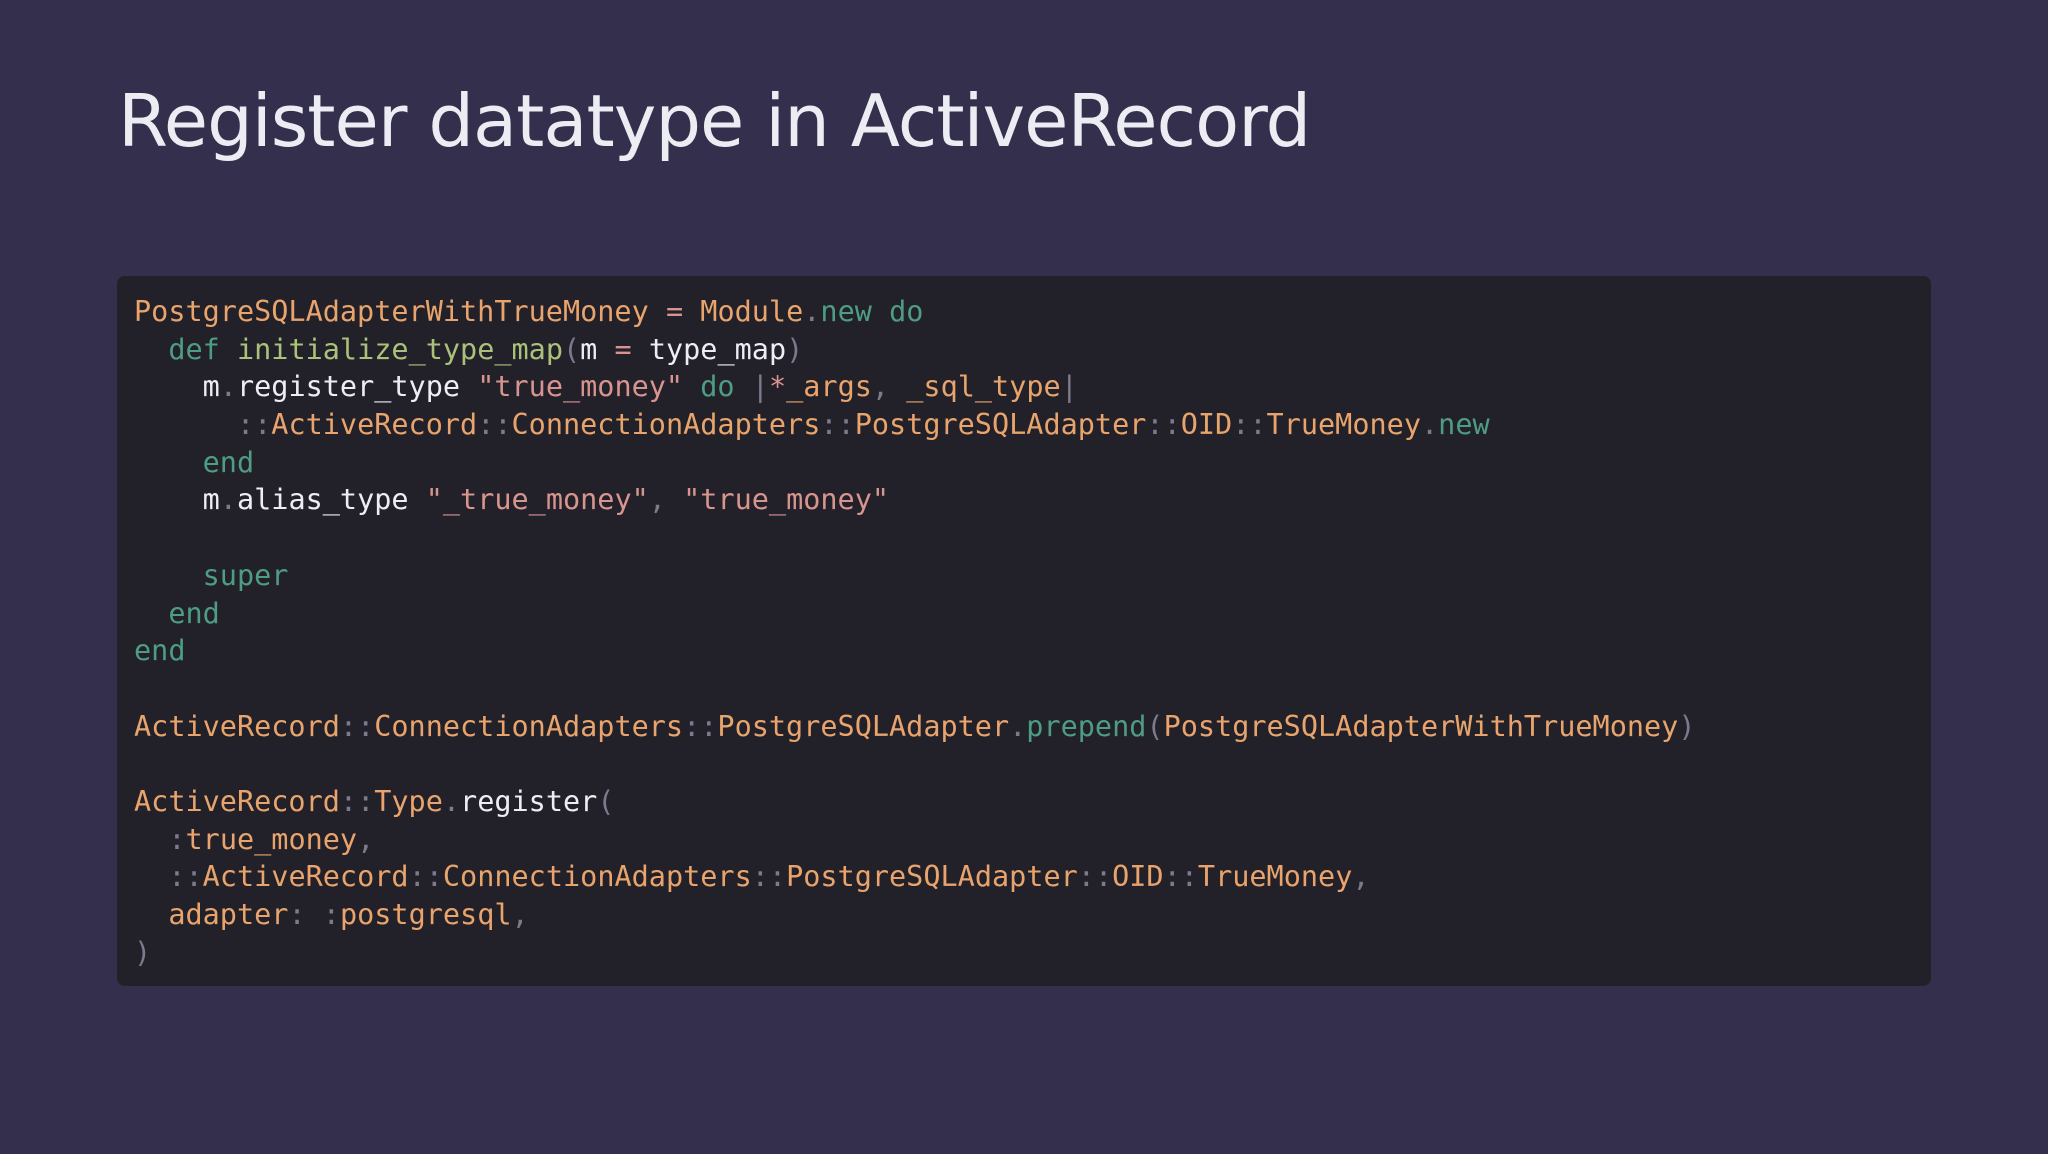  Describe the element at coordinates (1032, 576) in the screenshot. I see `code-line: super` at that location.